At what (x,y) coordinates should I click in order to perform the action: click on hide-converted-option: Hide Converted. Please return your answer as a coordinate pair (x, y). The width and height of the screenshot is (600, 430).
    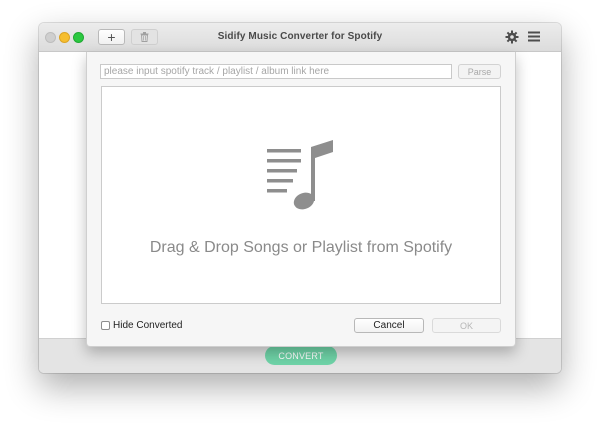
    Looking at the image, I should click on (141, 325).